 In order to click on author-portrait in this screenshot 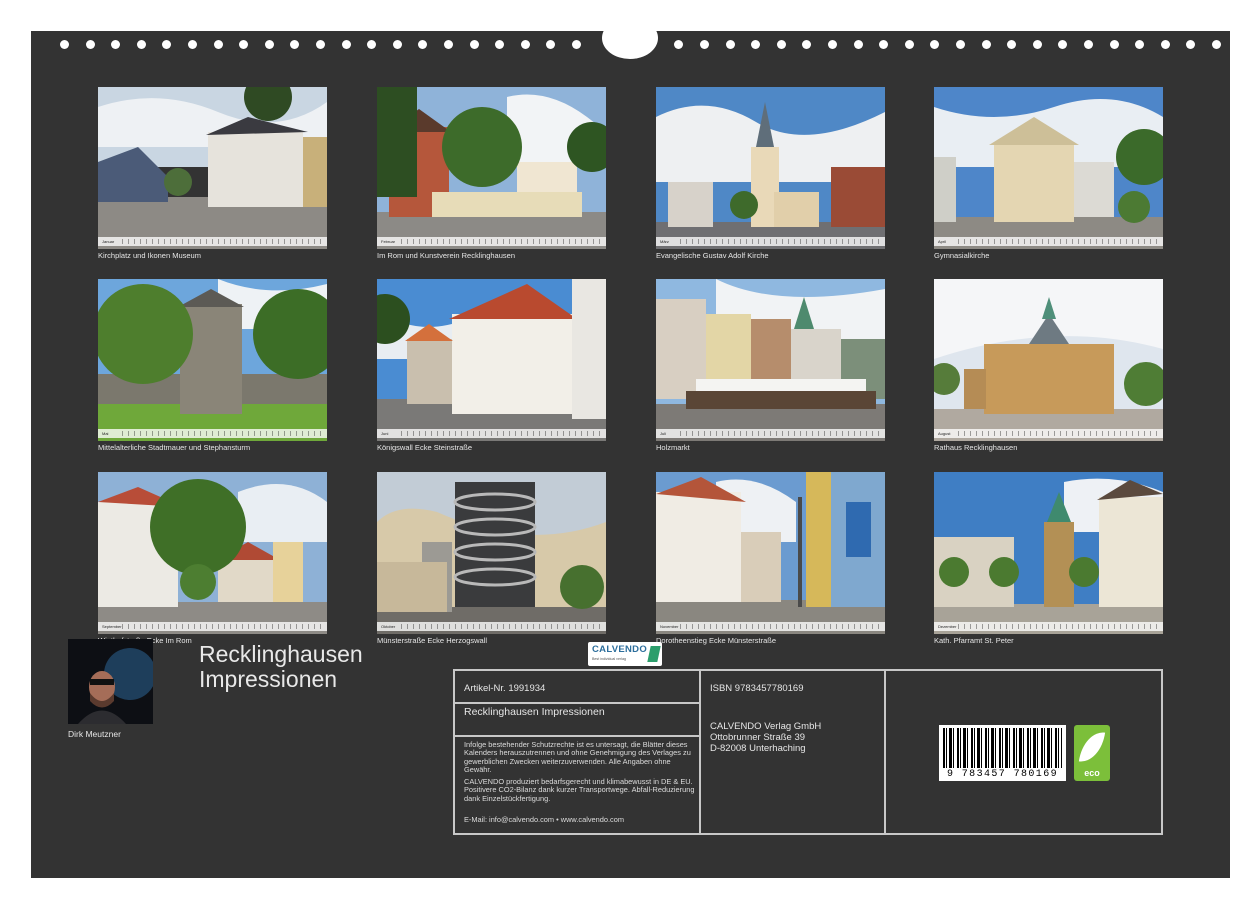, I will do `click(110, 681)`.